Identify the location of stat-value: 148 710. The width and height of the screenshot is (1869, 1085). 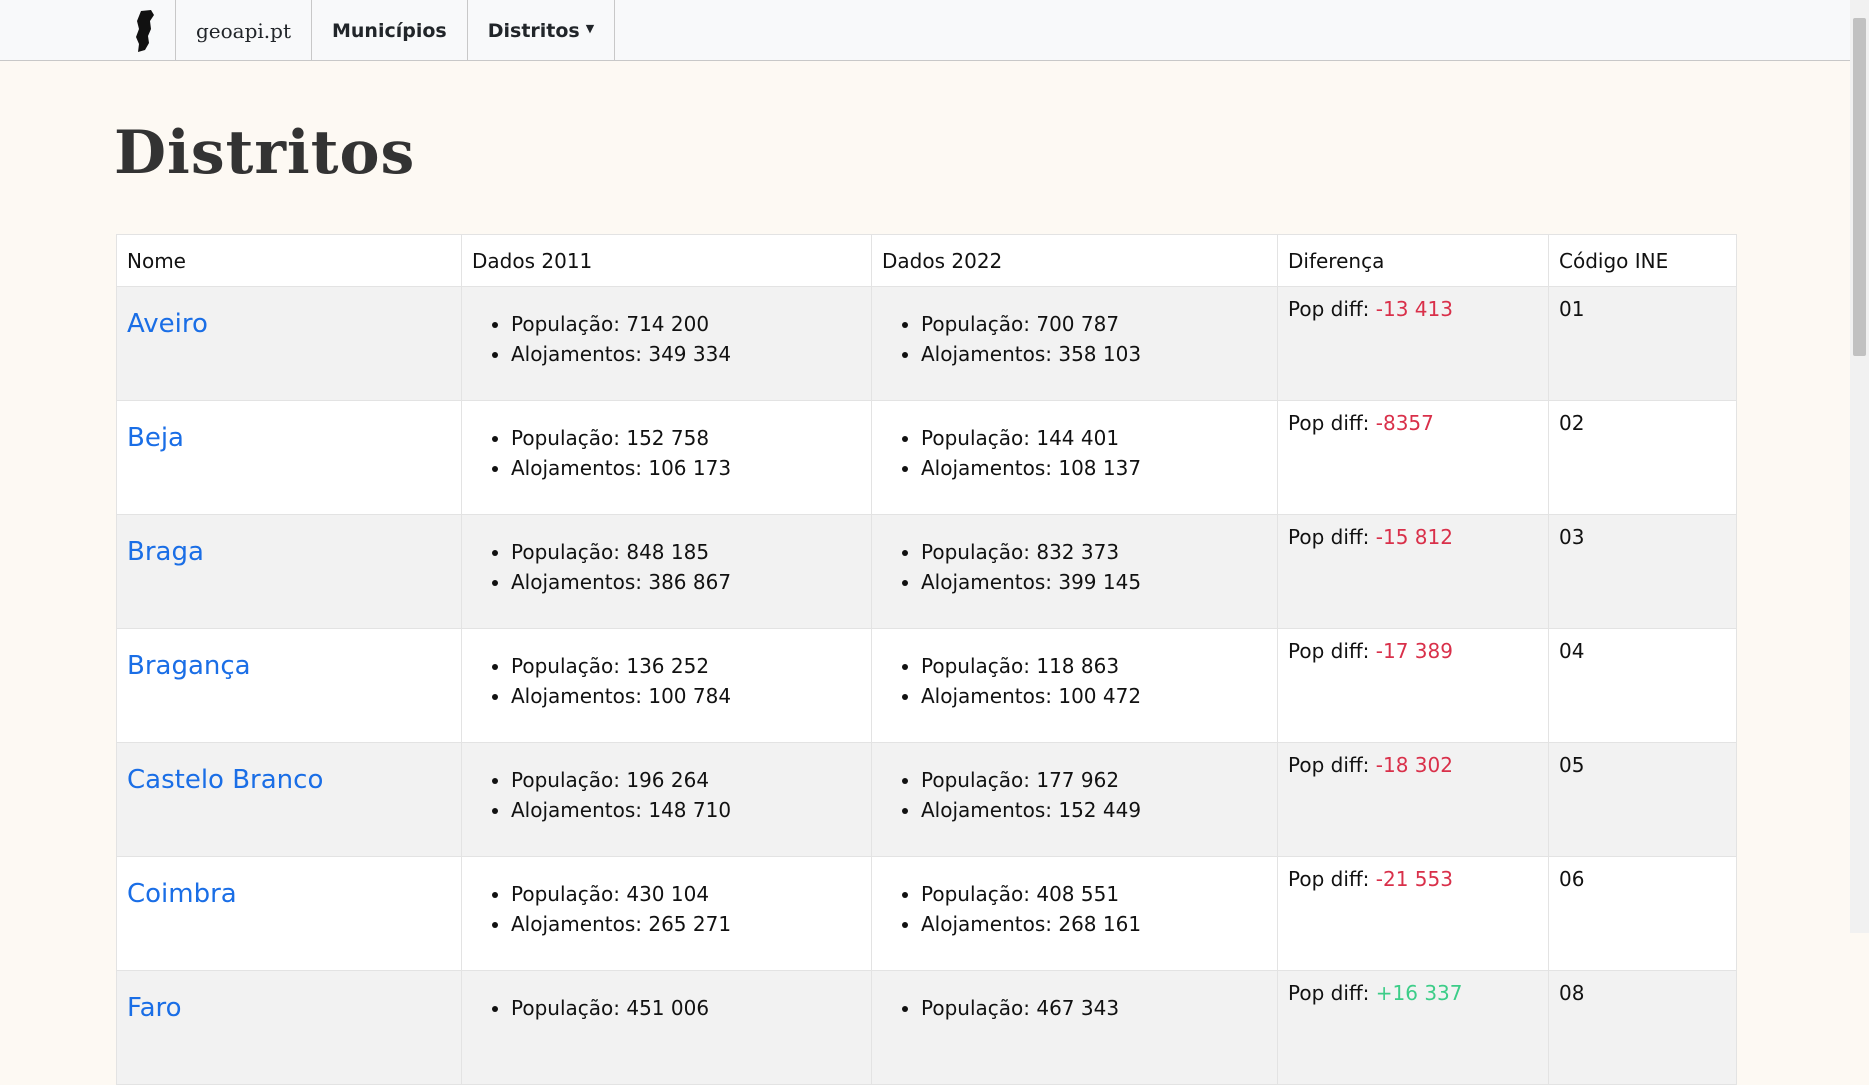
(690, 810).